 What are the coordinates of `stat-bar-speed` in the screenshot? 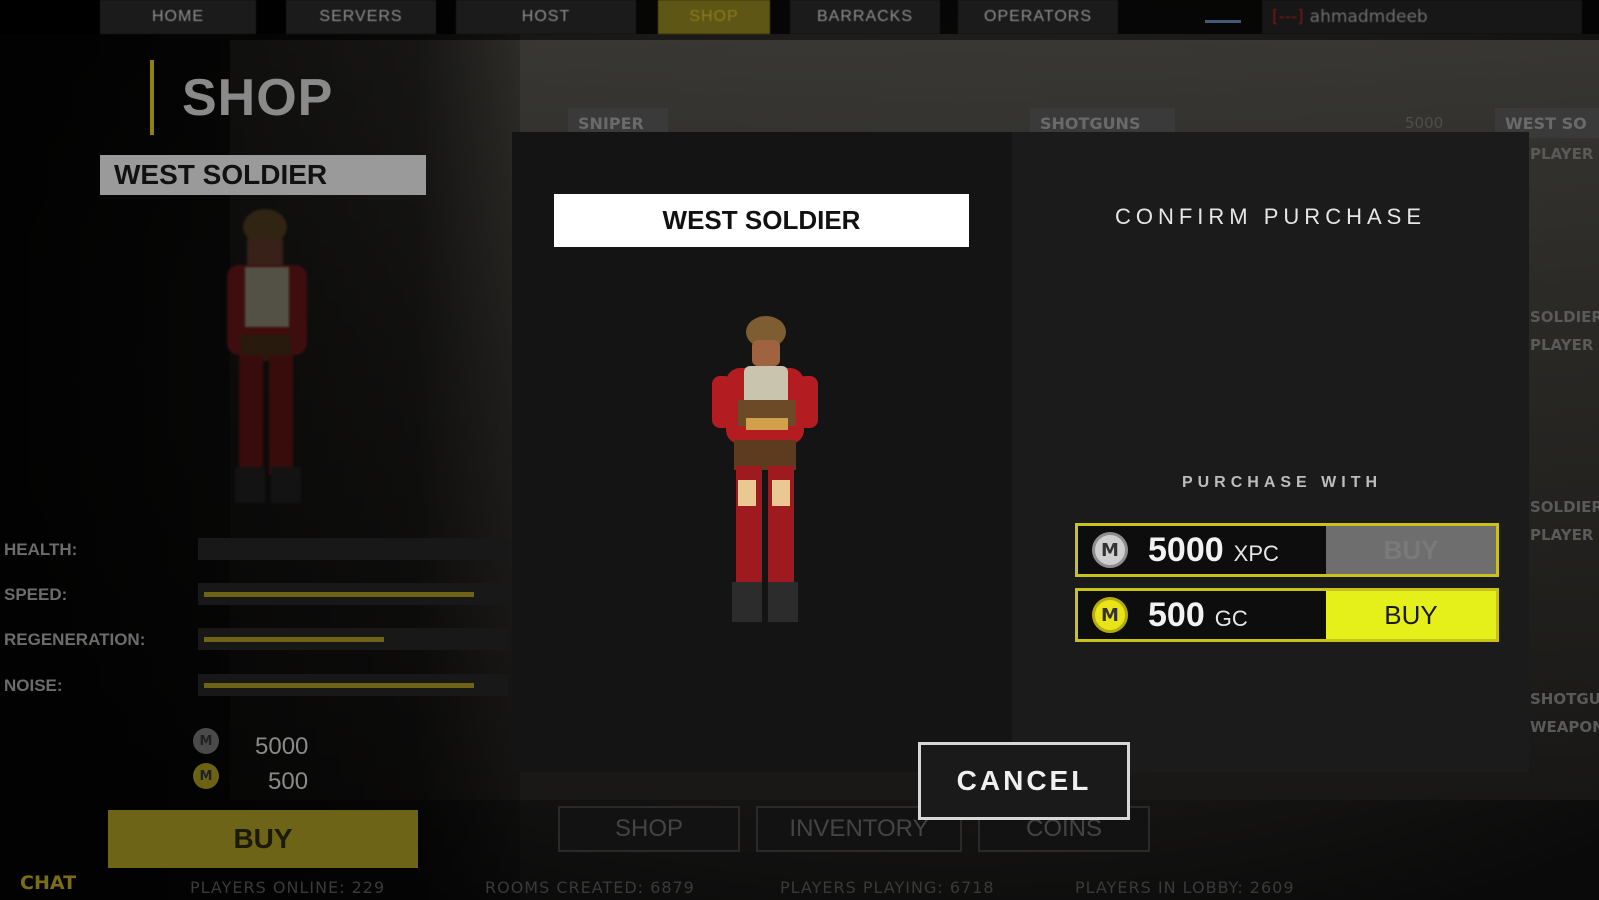 It's located at (353, 594).